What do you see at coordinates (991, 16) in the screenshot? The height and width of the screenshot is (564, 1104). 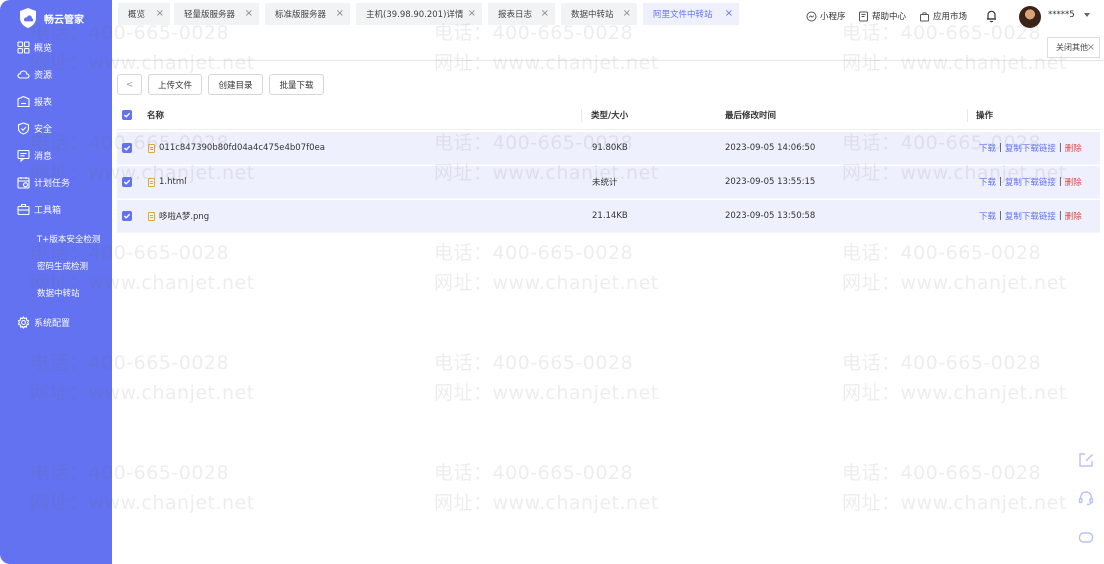 I see `bell-icon` at bounding box center [991, 16].